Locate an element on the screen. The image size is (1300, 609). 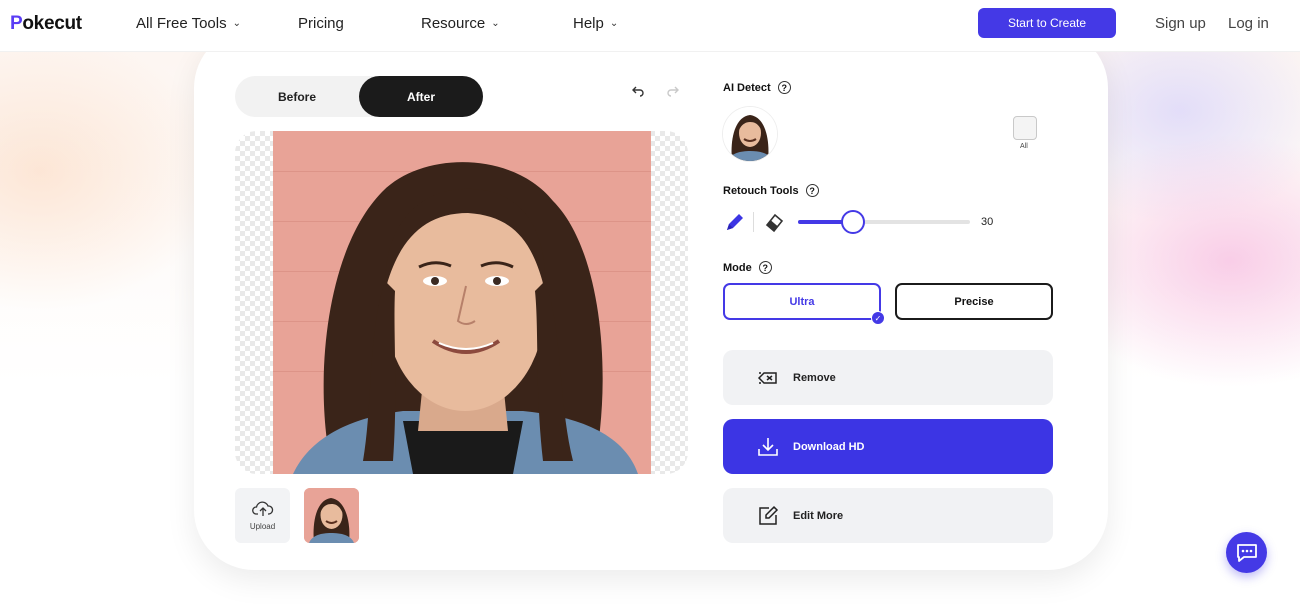
upload-button: Upload is located at coordinates (262, 515).